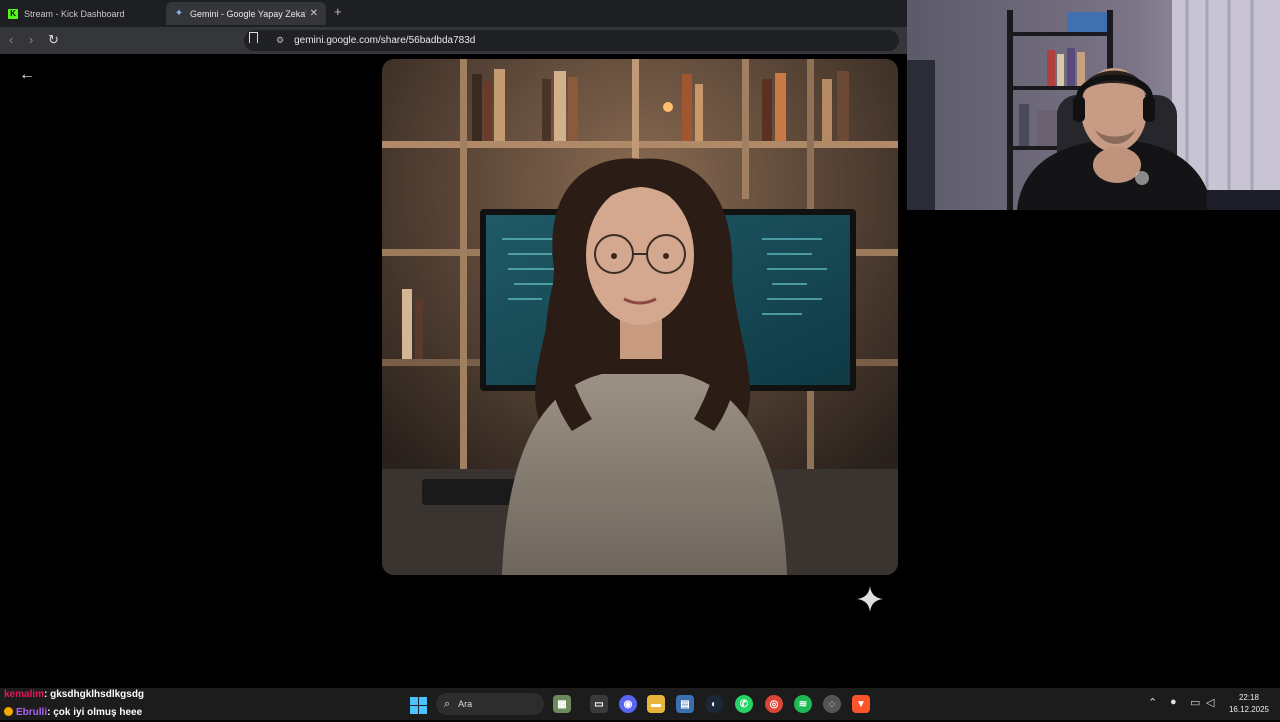 The image size is (1280, 722). Describe the element at coordinates (1195, 702) in the screenshot. I see `network-icon: ▭` at that location.